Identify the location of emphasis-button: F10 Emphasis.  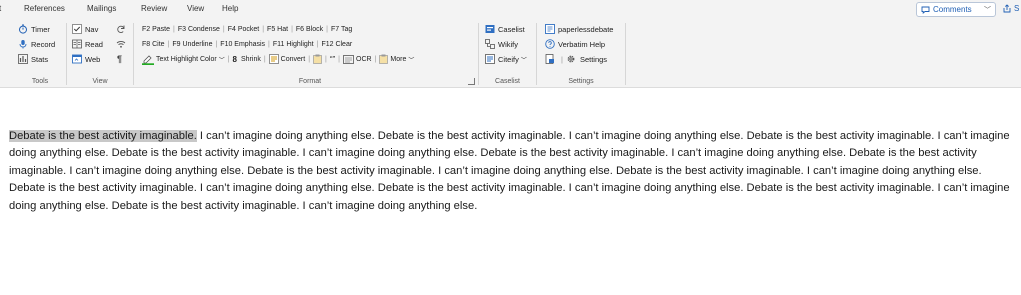
(242, 44).